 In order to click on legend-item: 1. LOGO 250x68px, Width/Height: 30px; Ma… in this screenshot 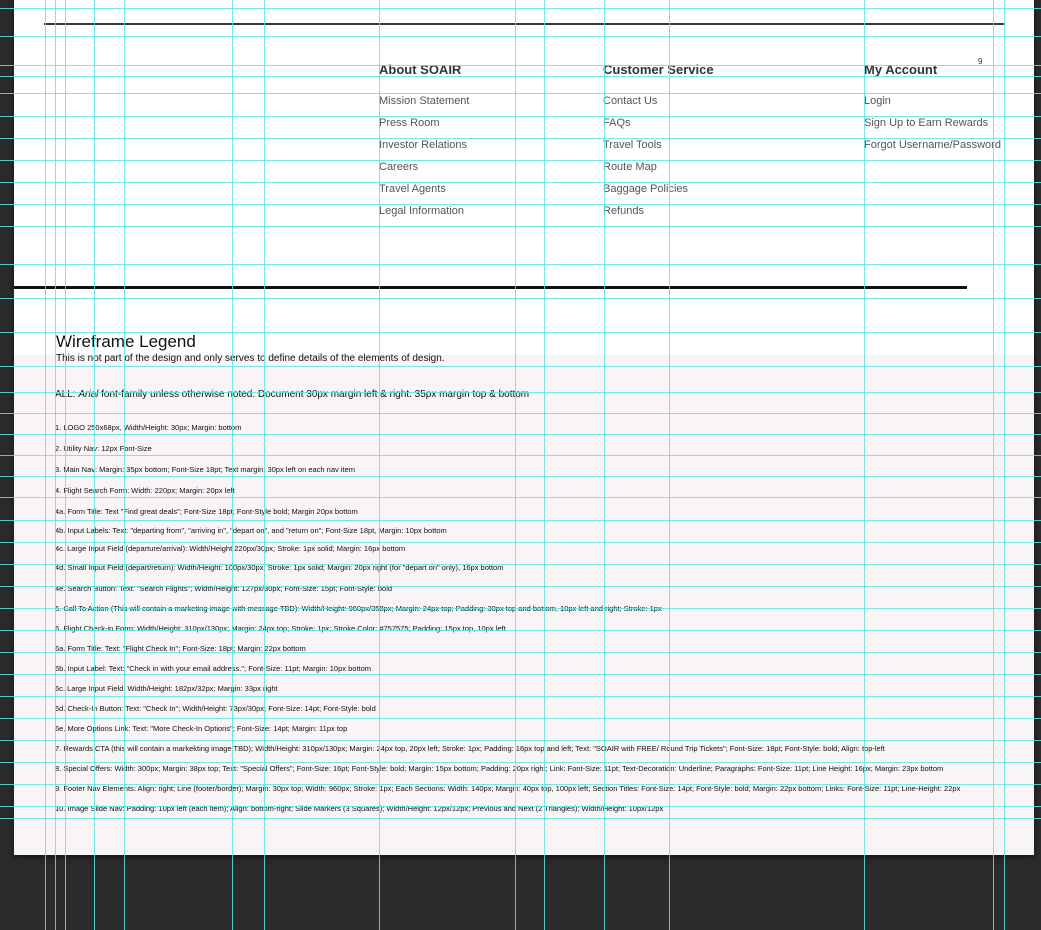, I will do `click(148, 427)`.